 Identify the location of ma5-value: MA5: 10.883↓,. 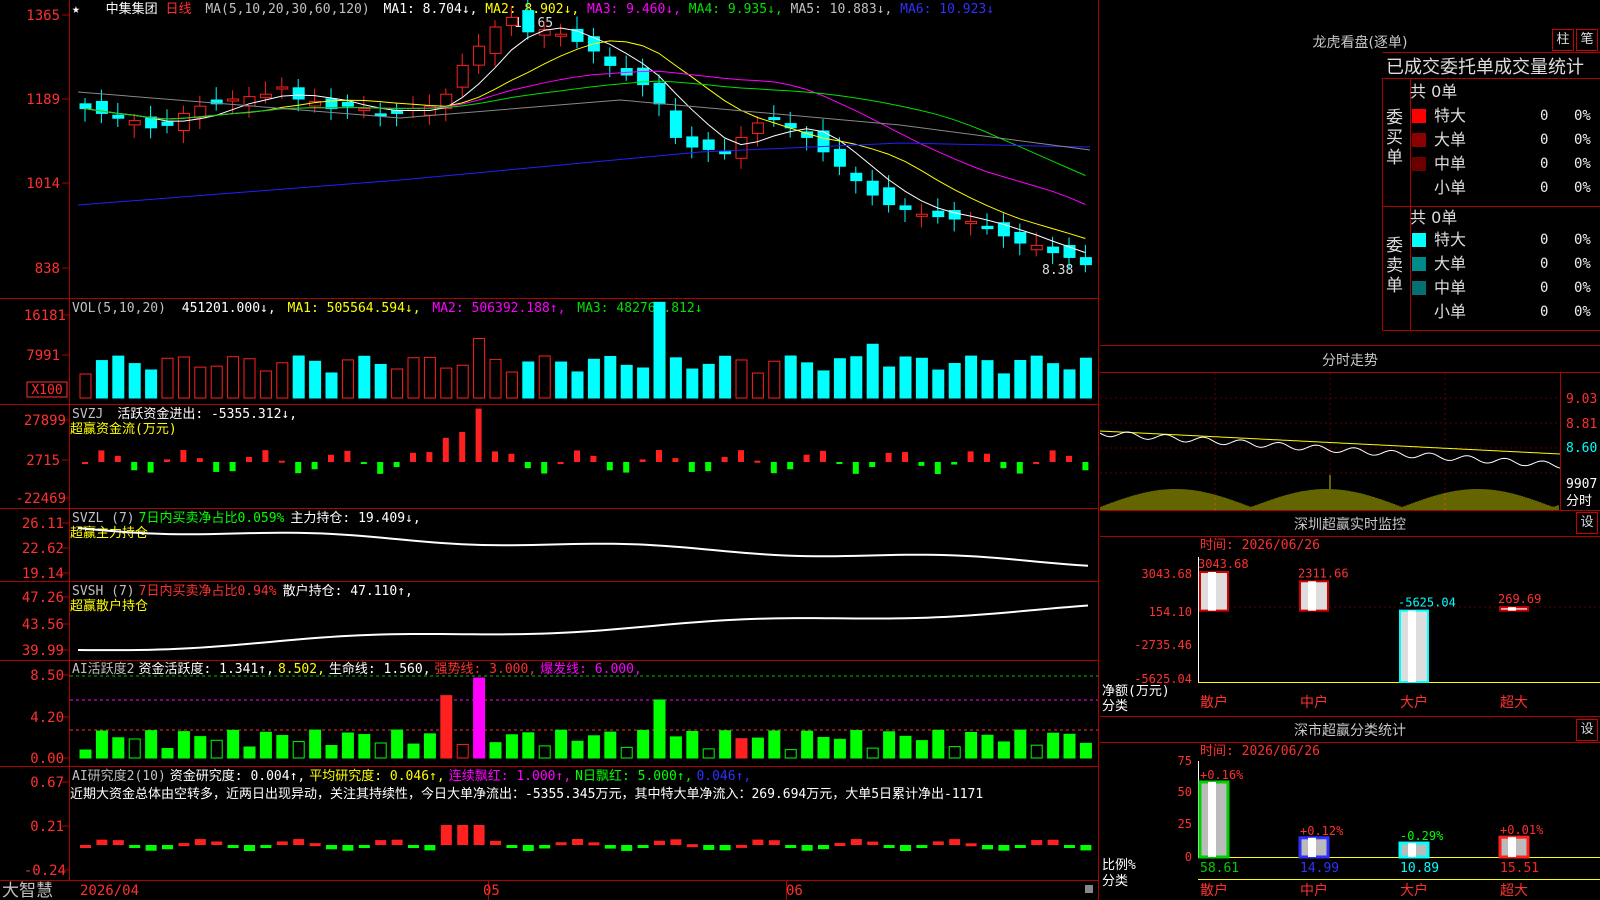
(842, 9).